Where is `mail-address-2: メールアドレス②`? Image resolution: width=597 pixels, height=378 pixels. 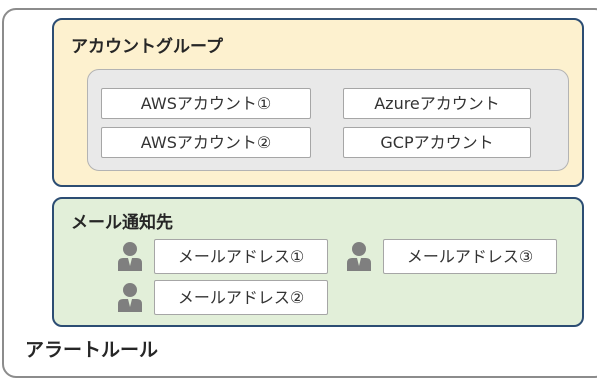 mail-address-2: メールアドレス② is located at coordinates (241, 297).